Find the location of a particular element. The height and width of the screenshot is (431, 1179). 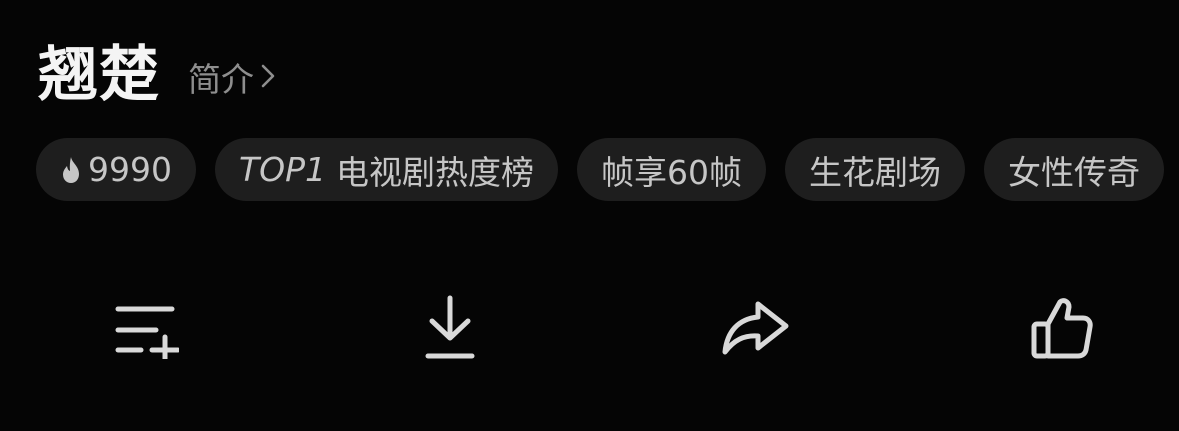

tag-row: 9990 TOP1 电视剧热度榜 帧享60帧 生花剧场 女性传奇 is located at coordinates (600, 169).